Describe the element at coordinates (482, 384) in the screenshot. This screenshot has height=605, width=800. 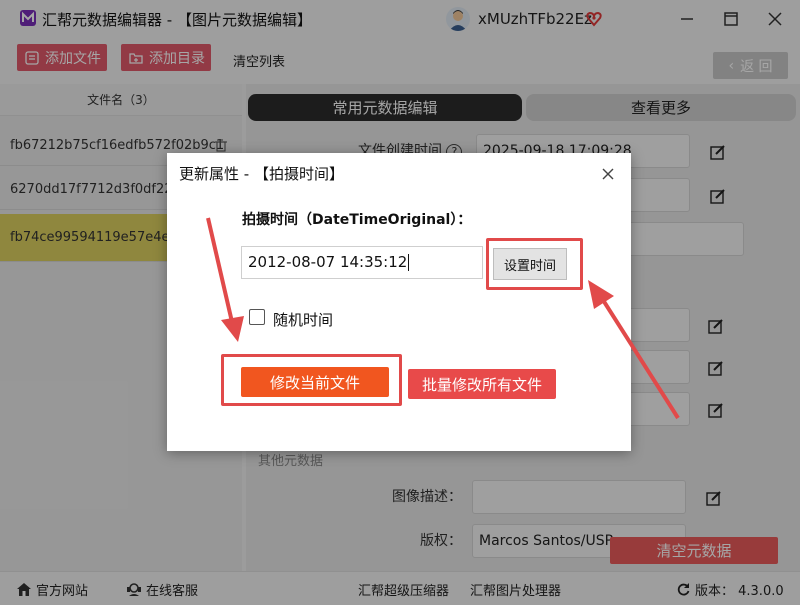
I see `batch-modify-all-button: 批量修改所有文件` at that location.